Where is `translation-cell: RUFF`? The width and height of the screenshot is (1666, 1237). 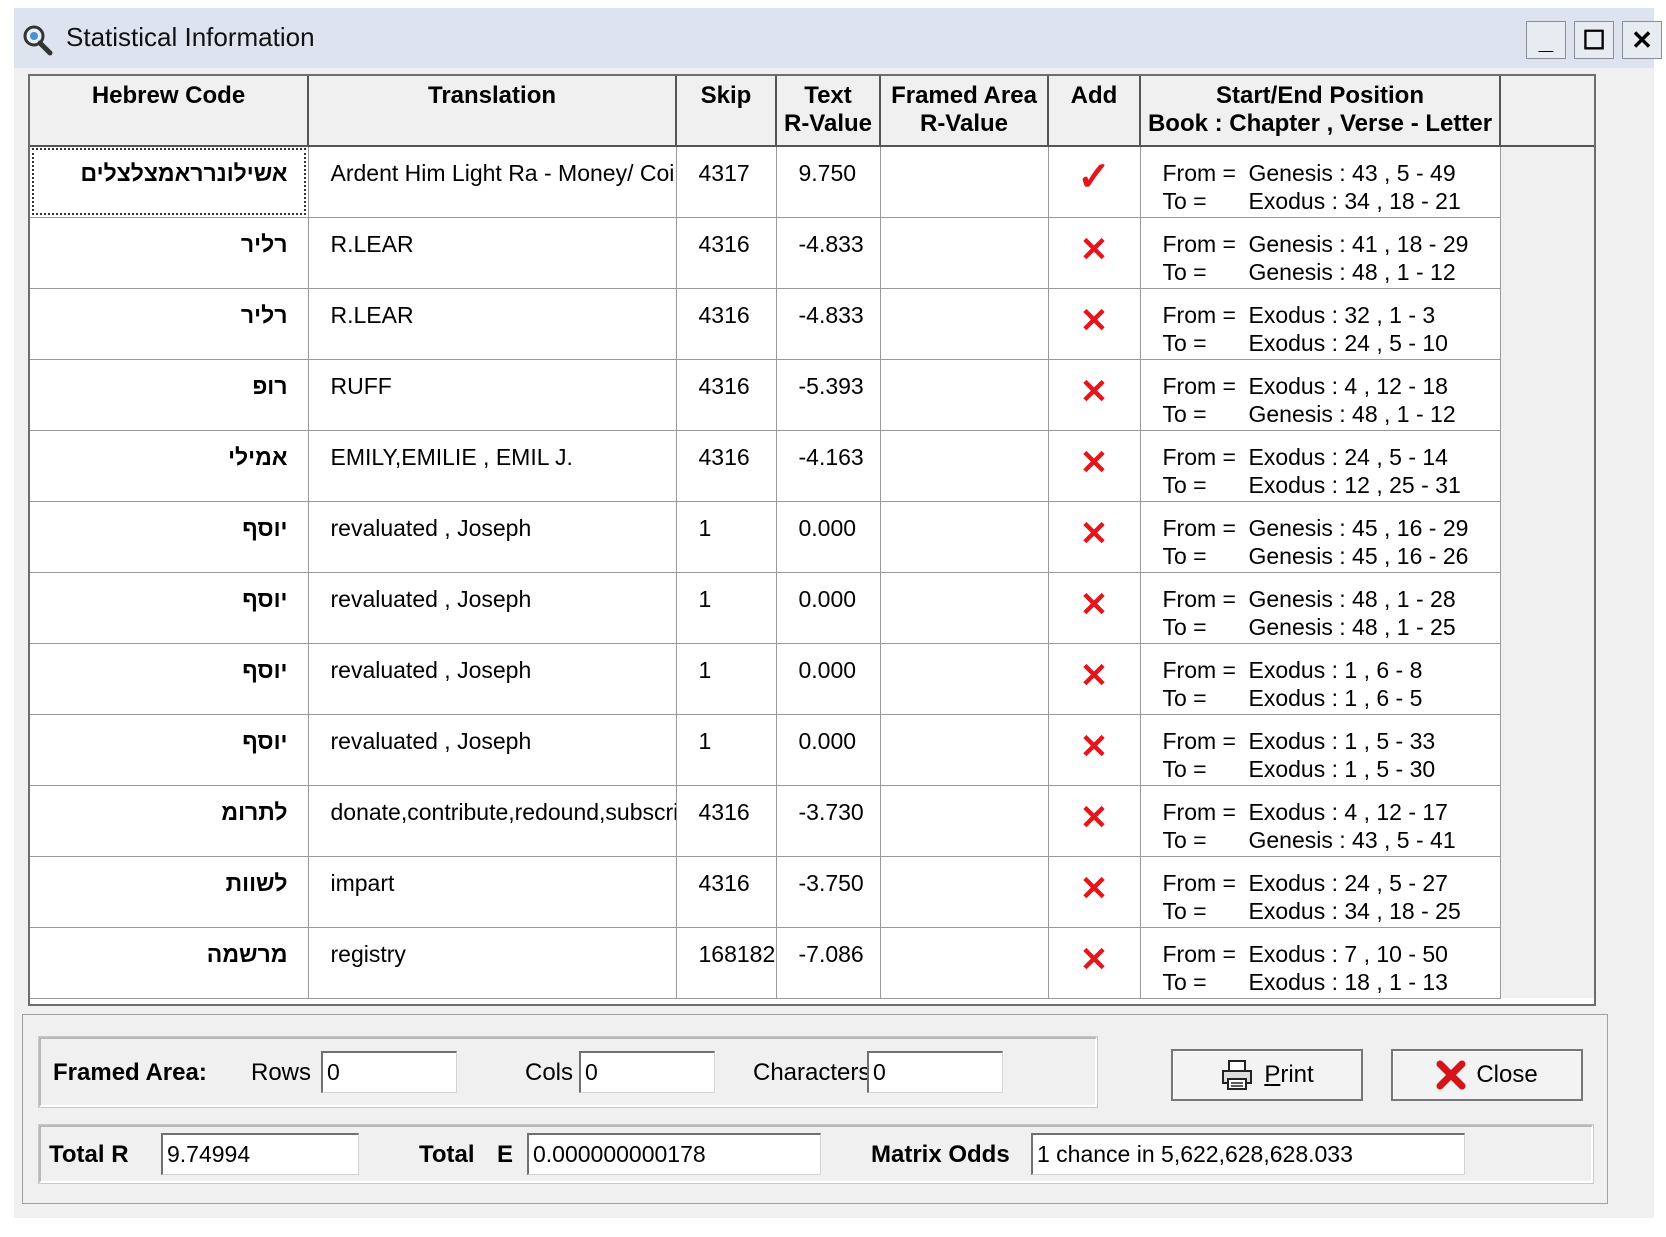 translation-cell: RUFF is located at coordinates (492, 395).